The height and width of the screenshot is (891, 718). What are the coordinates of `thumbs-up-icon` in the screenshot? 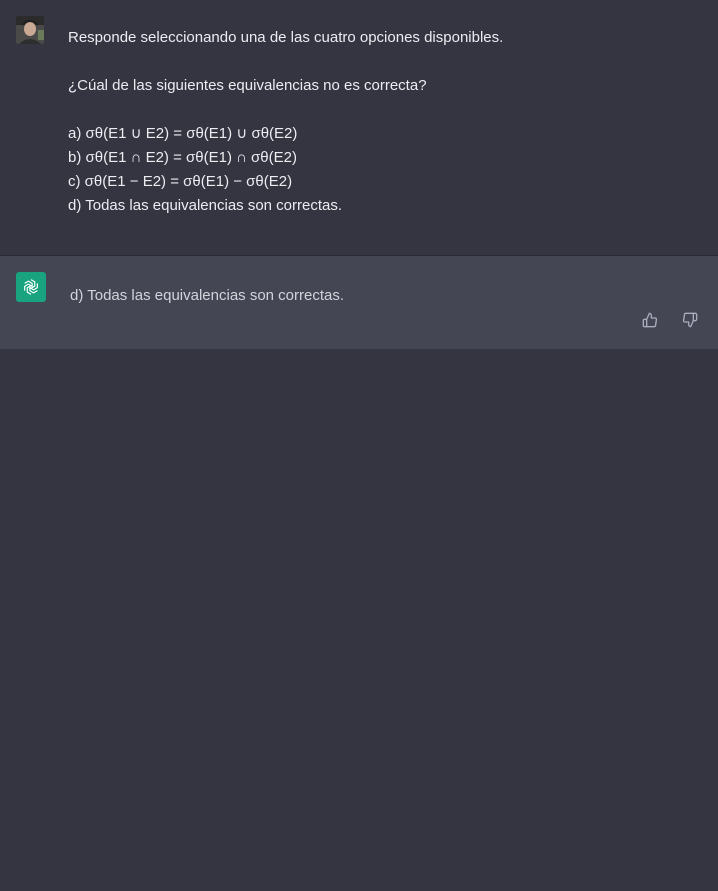 It's located at (650, 320).